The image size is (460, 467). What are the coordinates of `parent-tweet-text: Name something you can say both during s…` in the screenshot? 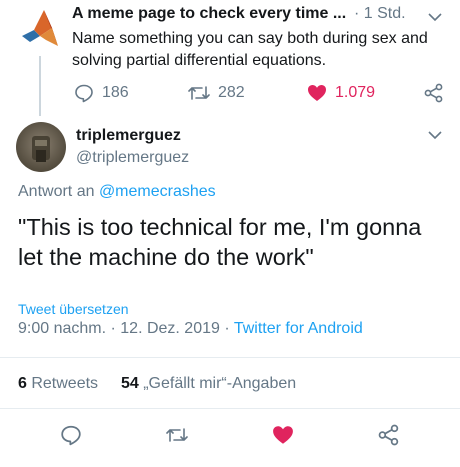 It's located at (250, 49).